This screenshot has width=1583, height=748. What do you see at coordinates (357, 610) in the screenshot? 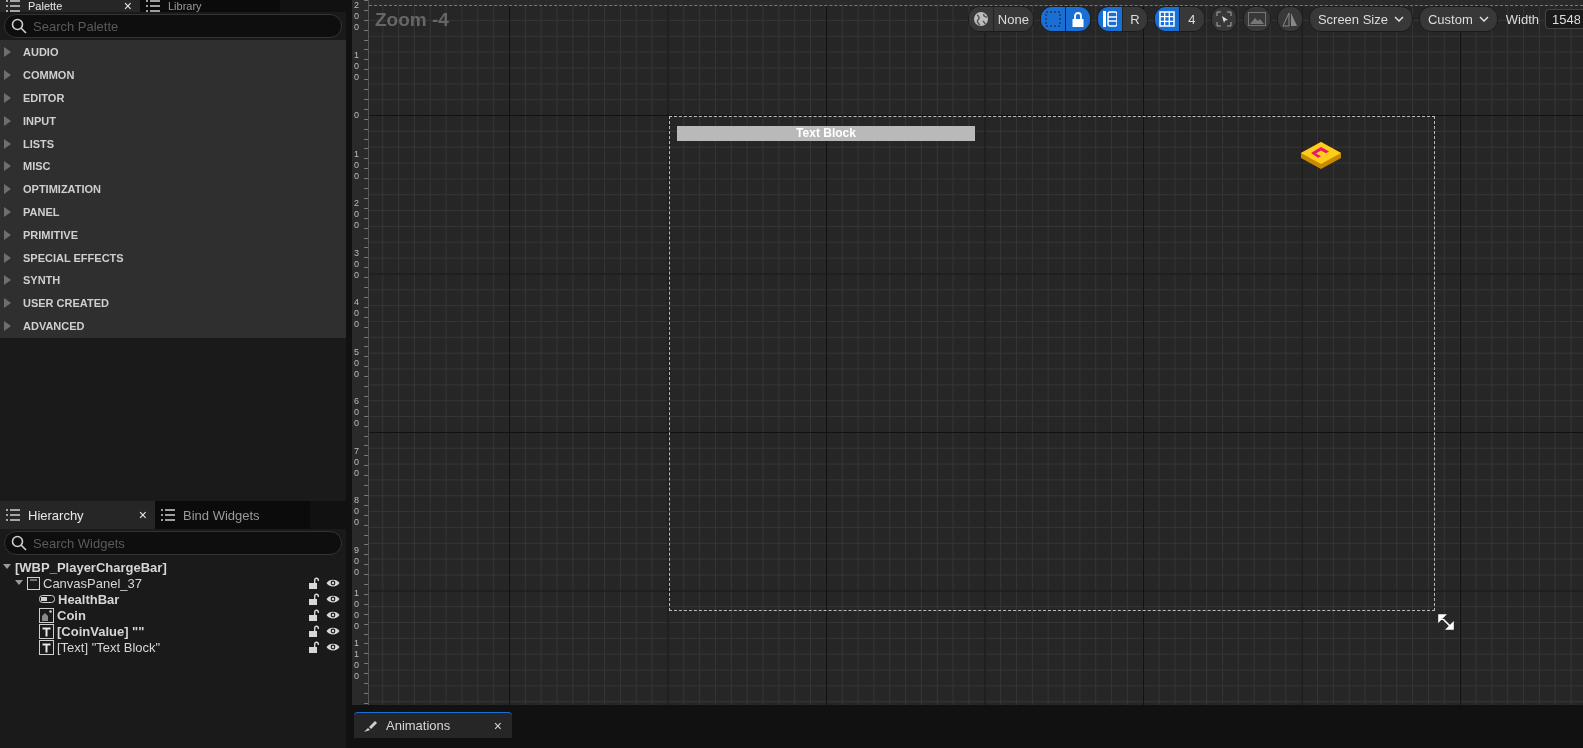
I see `ruler-label: 1000` at bounding box center [357, 610].